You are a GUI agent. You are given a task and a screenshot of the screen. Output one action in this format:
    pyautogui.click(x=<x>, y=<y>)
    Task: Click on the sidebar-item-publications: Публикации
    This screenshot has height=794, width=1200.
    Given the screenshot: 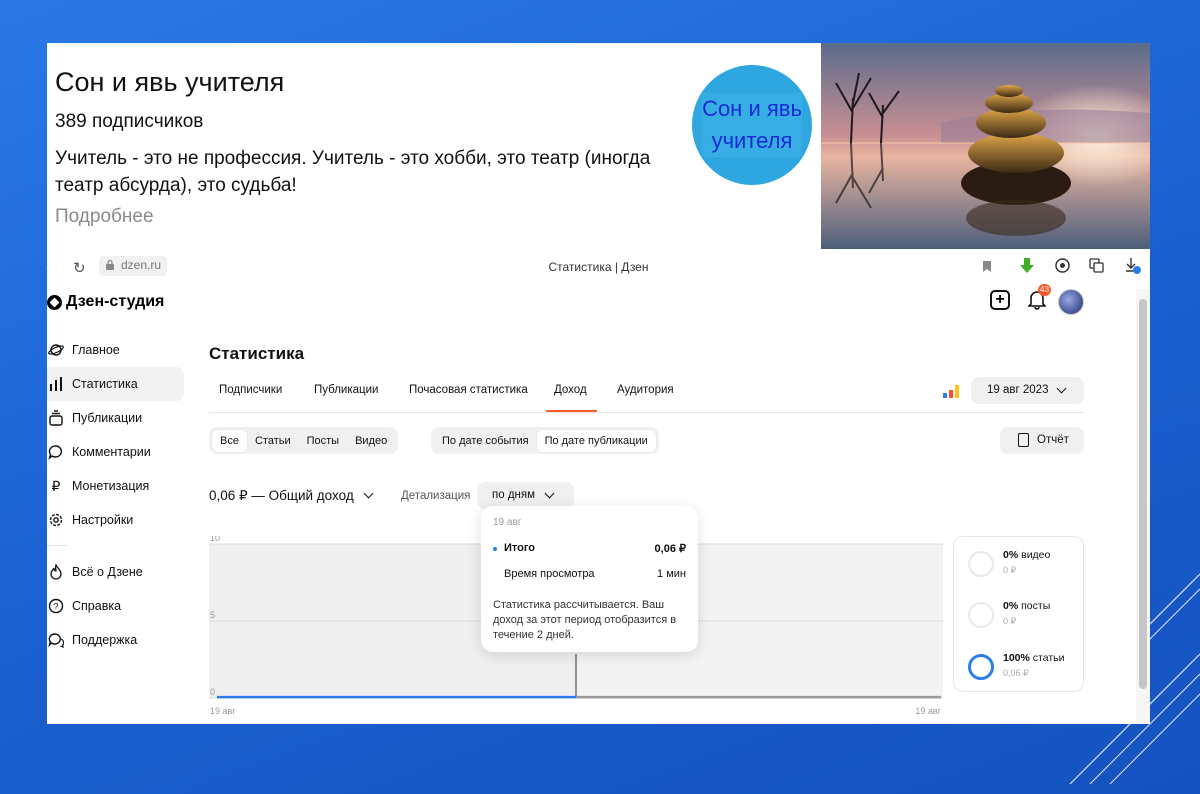 What is the action you would take?
    pyautogui.click(x=115, y=418)
    